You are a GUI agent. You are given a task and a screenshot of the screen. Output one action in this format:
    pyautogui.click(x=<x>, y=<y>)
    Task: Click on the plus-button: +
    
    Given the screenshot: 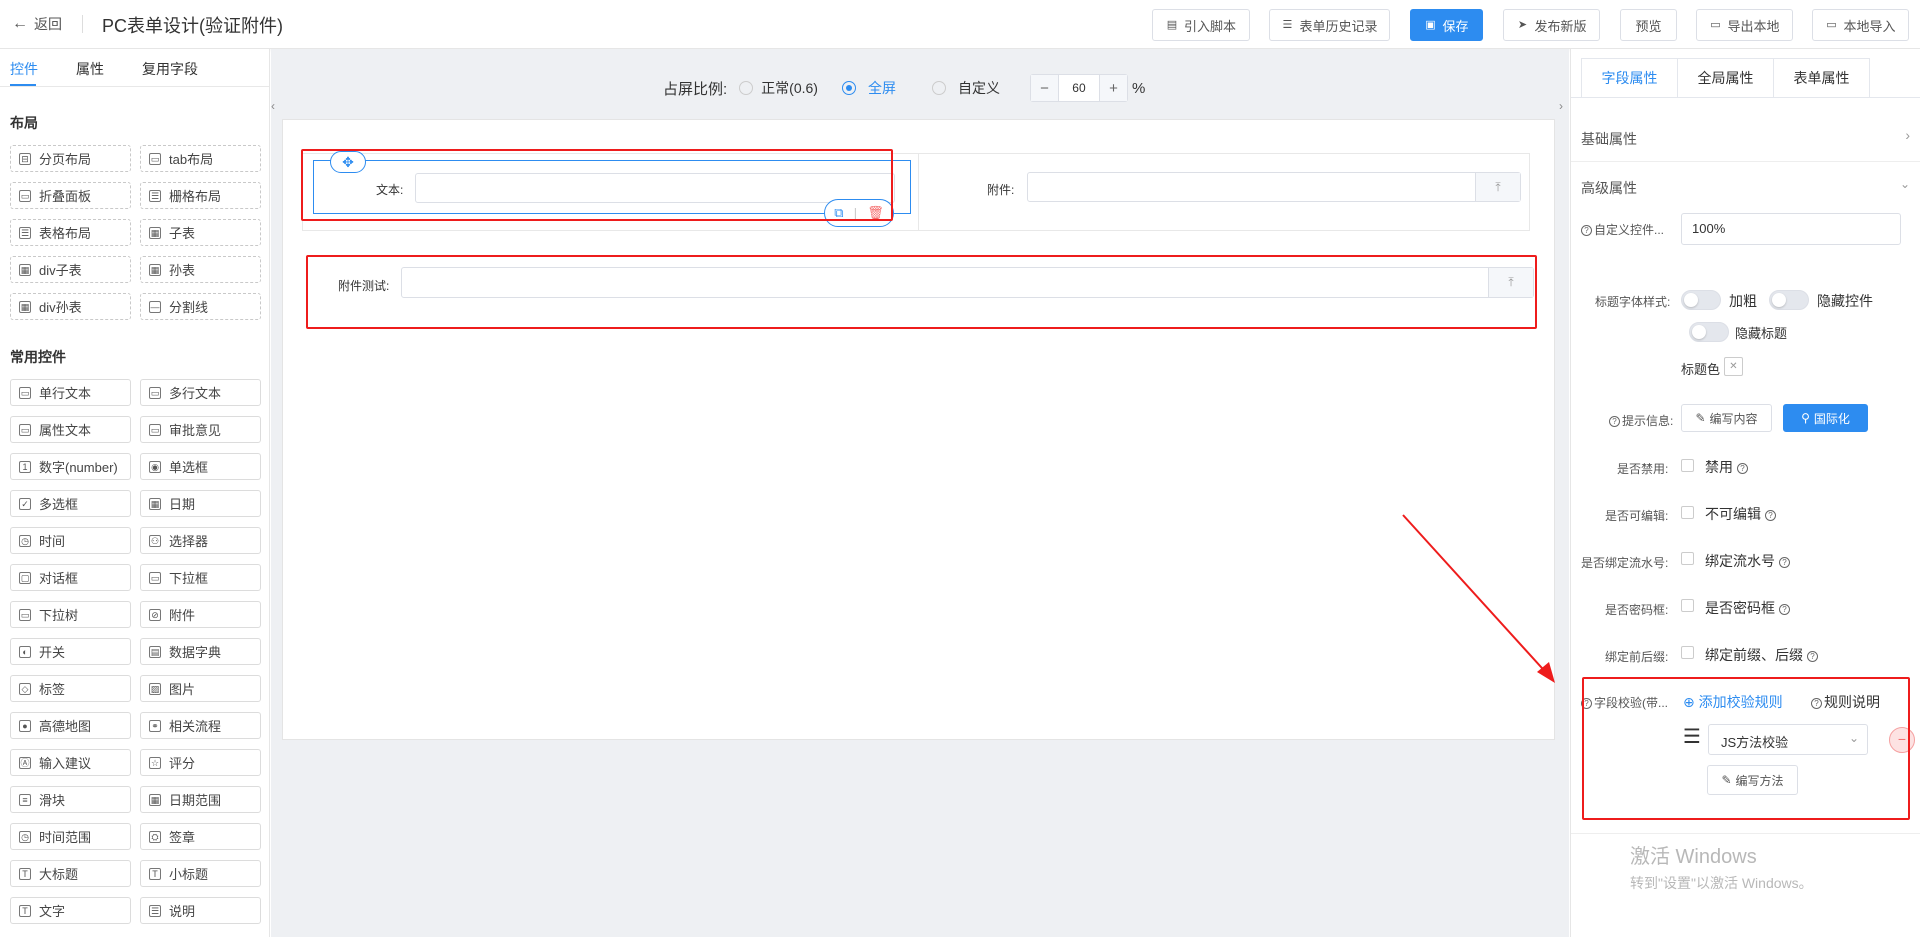 What is the action you would take?
    pyautogui.click(x=1112, y=88)
    